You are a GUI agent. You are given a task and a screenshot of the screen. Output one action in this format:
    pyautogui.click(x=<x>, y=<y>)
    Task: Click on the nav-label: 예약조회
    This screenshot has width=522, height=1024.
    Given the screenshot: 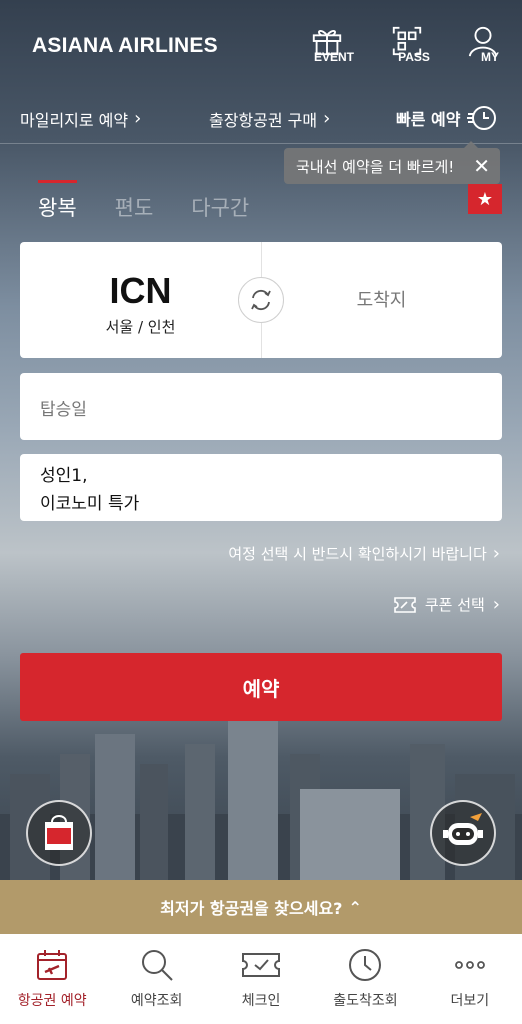 What is the action you would take?
    pyautogui.click(x=156, y=1001)
    